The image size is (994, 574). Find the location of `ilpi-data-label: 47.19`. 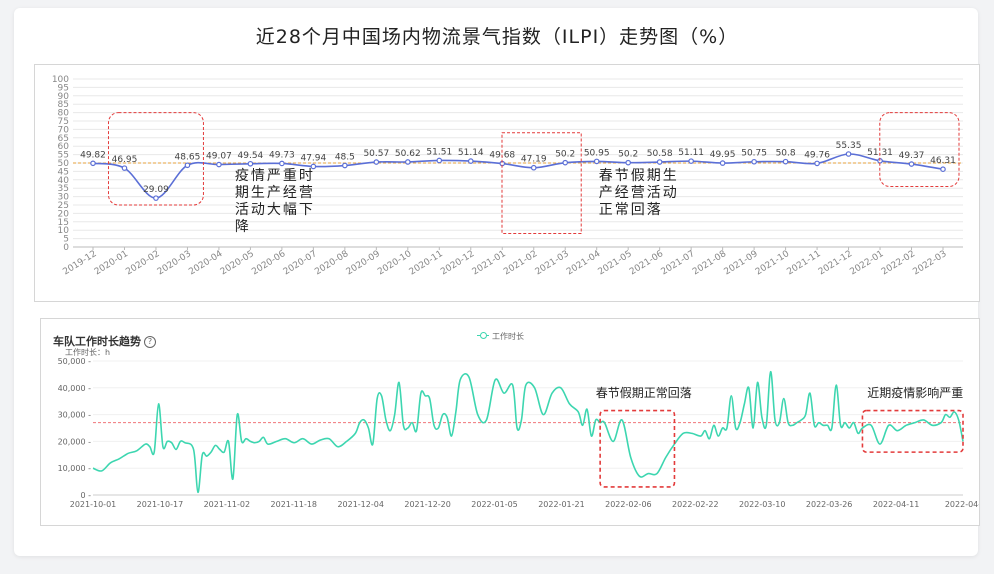

ilpi-data-label: 47.19 is located at coordinates (534, 160).